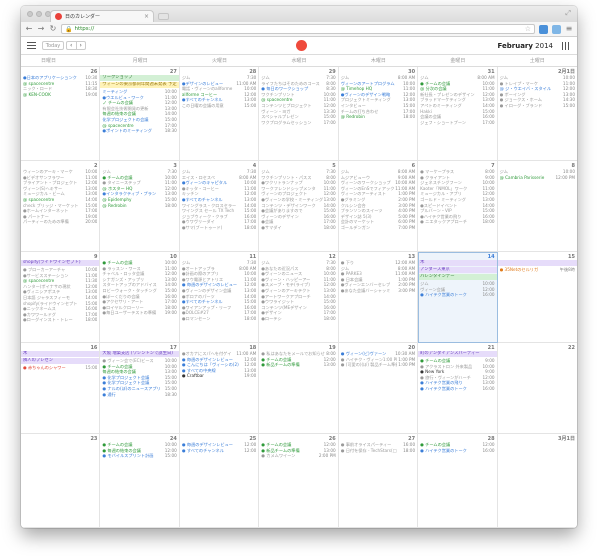 This screenshot has height=557, width=600. Describe the element at coordinates (537, 263) in the screenshot. I see `all-day-event` at that location.